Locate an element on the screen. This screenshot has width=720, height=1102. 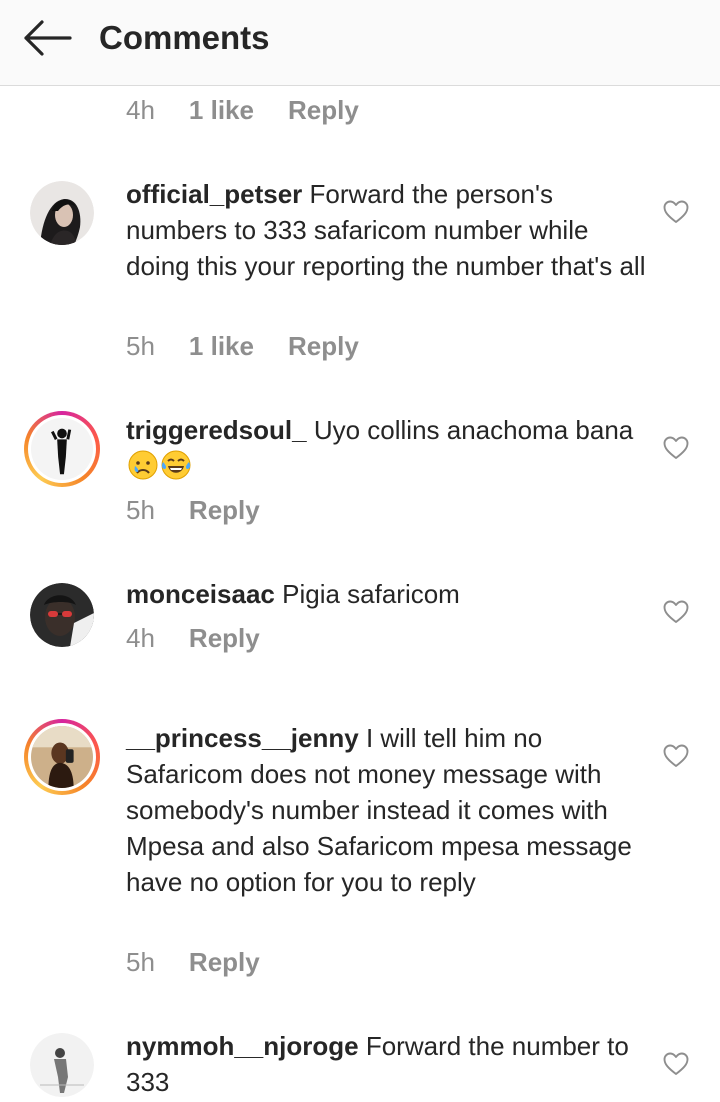
comment-body: monceisaac Pigia safaricom is located at coordinates (386, 594).